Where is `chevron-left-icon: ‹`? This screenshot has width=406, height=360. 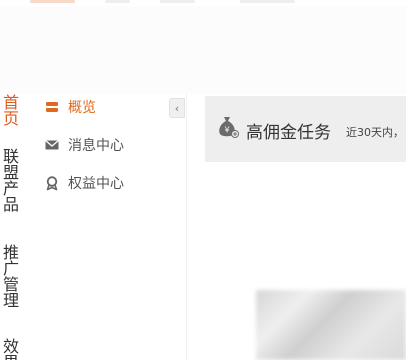 chevron-left-icon: ‹ is located at coordinates (177, 108).